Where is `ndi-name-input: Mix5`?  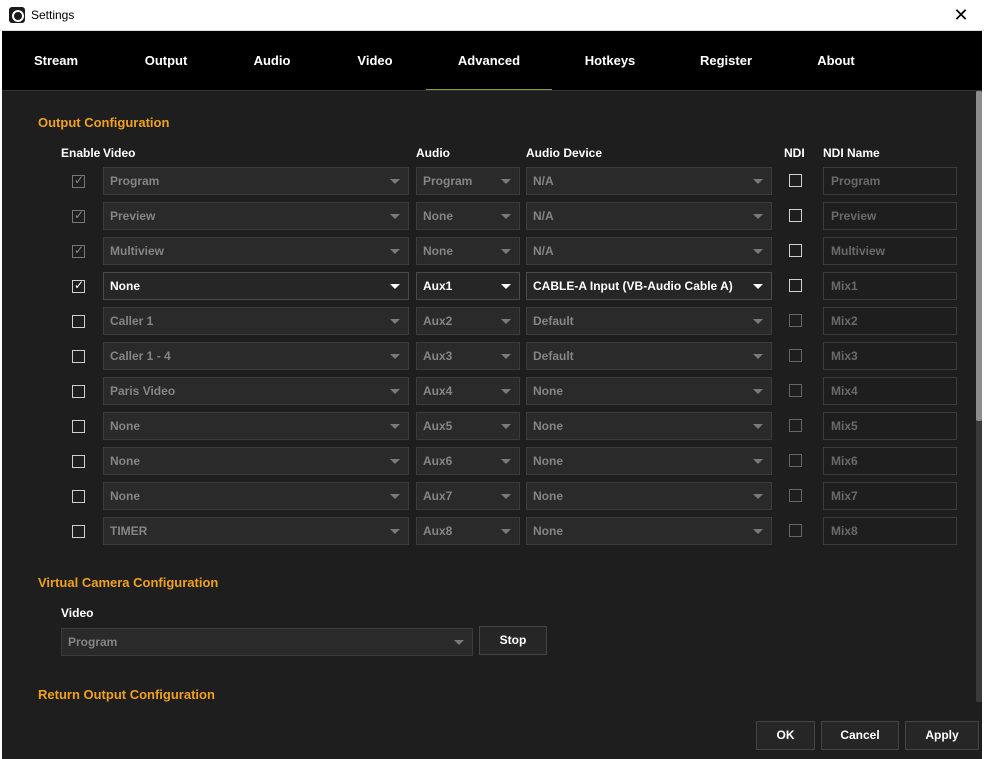 ndi-name-input: Mix5 is located at coordinates (890, 426).